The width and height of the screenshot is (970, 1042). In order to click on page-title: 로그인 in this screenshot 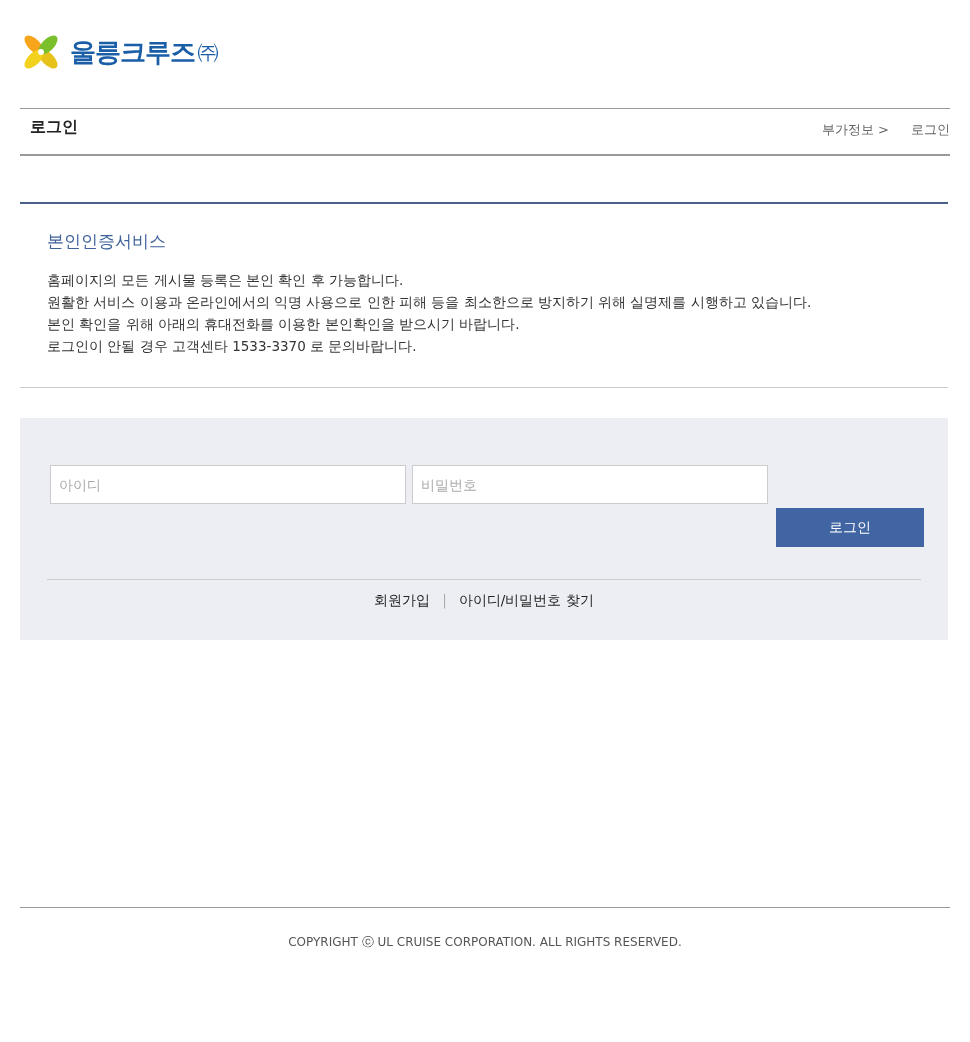, I will do `click(54, 127)`.